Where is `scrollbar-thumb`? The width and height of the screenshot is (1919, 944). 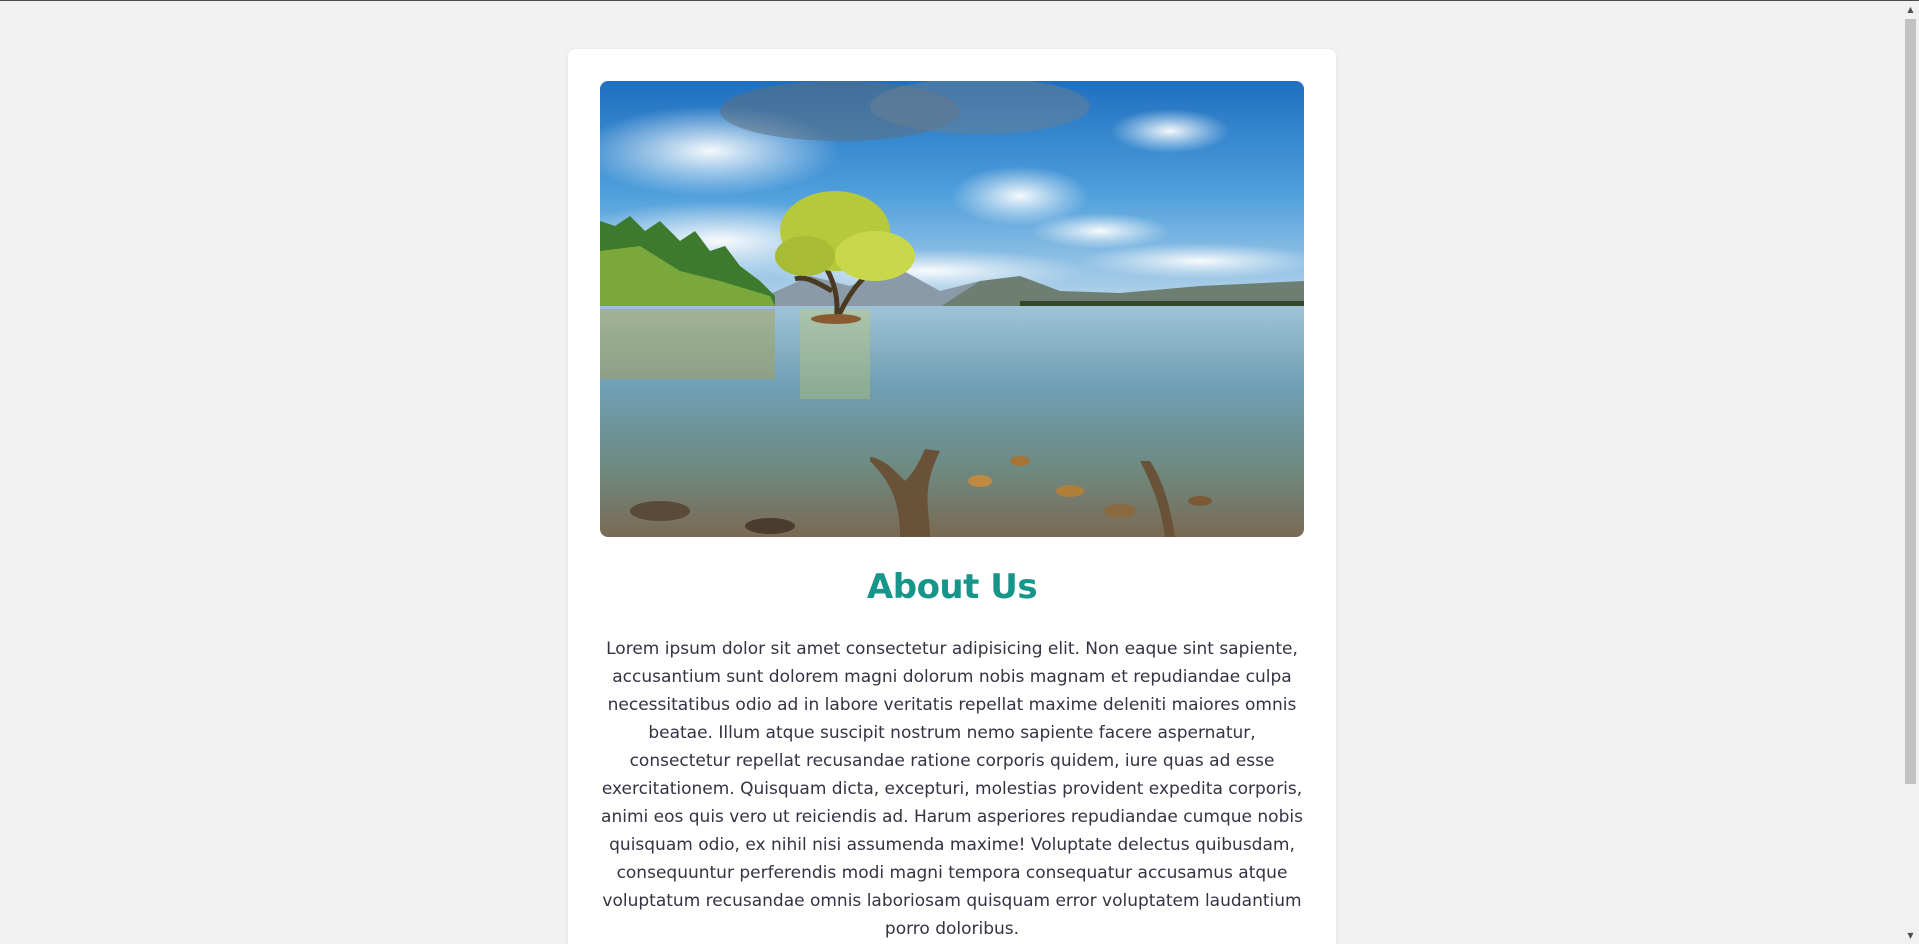 scrollbar-thumb is located at coordinates (1910, 401).